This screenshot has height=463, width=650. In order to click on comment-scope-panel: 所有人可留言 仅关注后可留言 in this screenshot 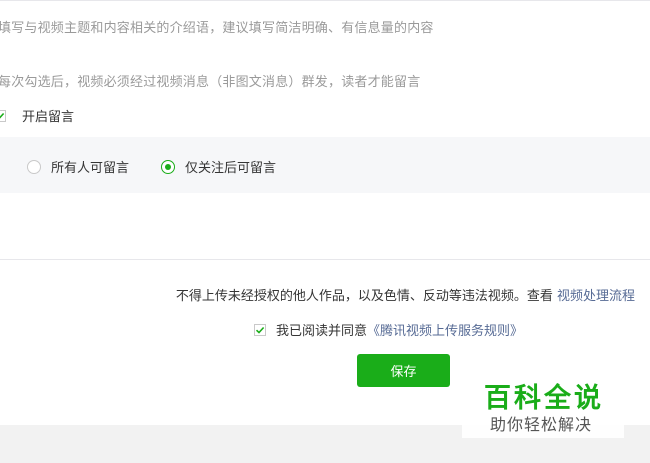, I will do `click(325, 165)`.